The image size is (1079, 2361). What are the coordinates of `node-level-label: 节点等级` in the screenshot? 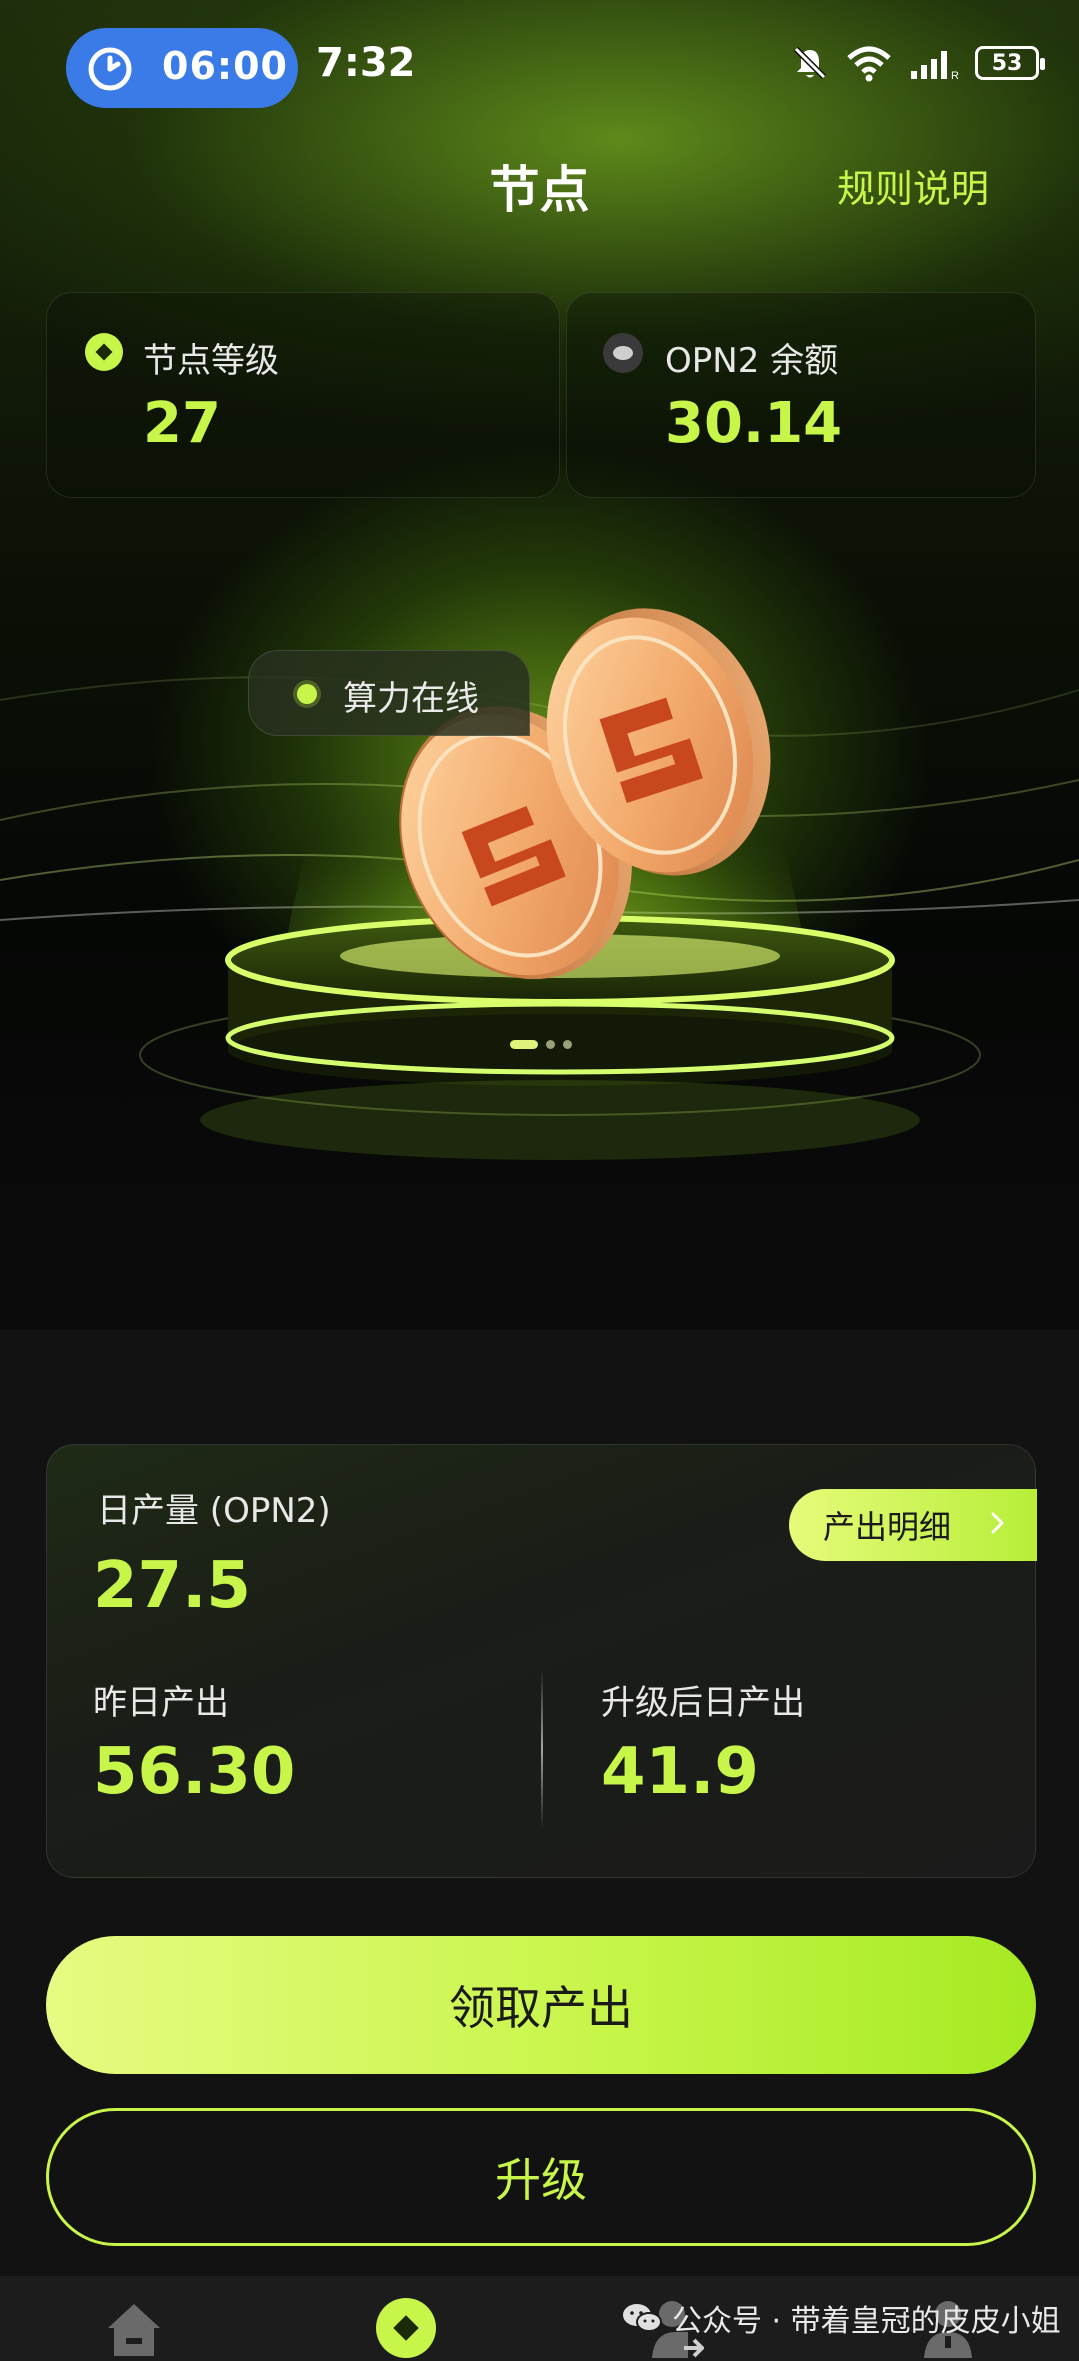 It's located at (211, 361).